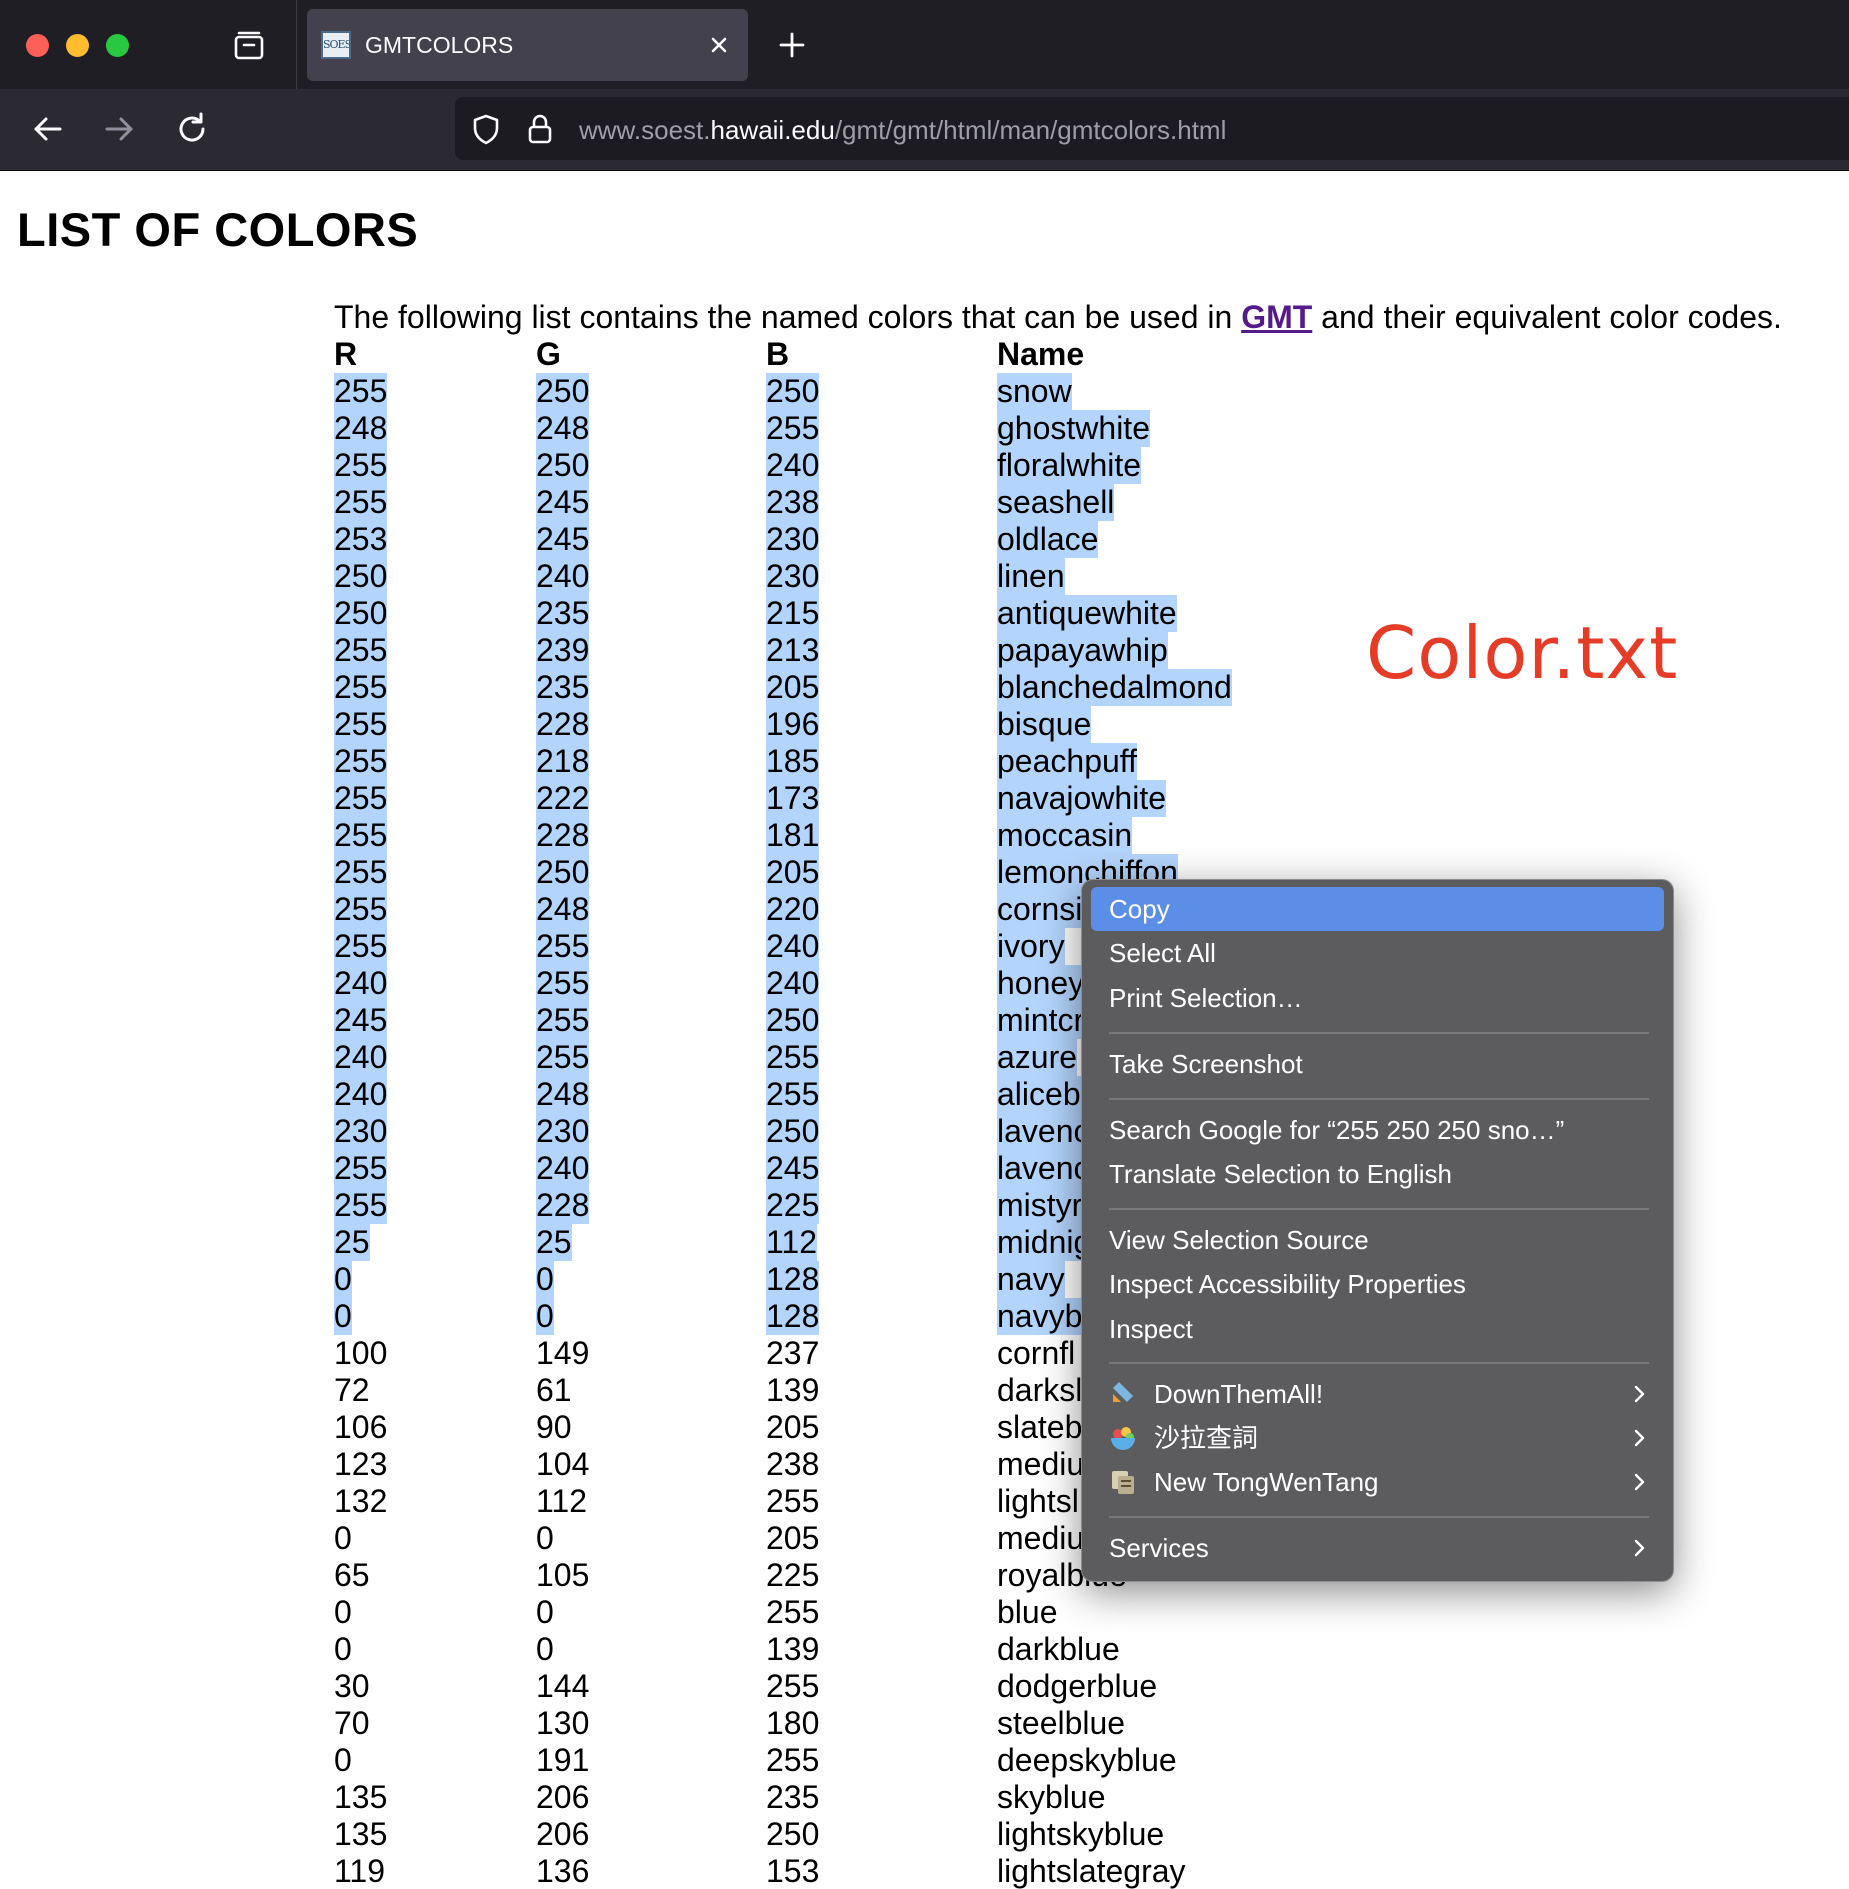 The image size is (1849, 1889). I want to click on cell-g: 245, so click(563, 502).